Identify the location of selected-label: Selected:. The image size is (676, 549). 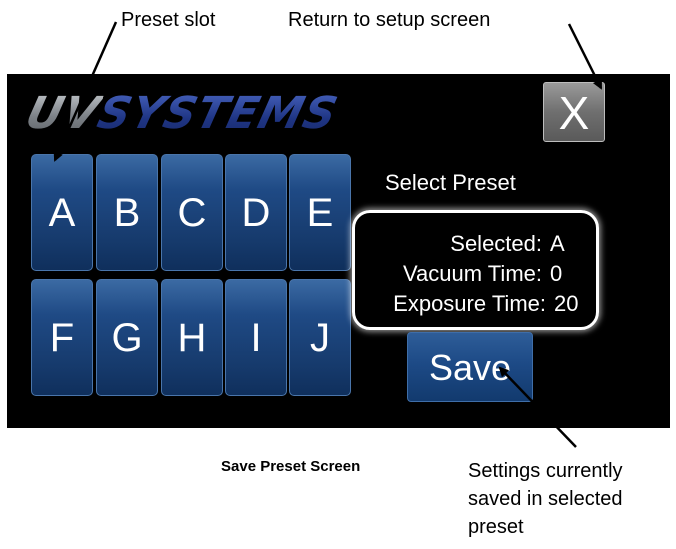
(496, 243).